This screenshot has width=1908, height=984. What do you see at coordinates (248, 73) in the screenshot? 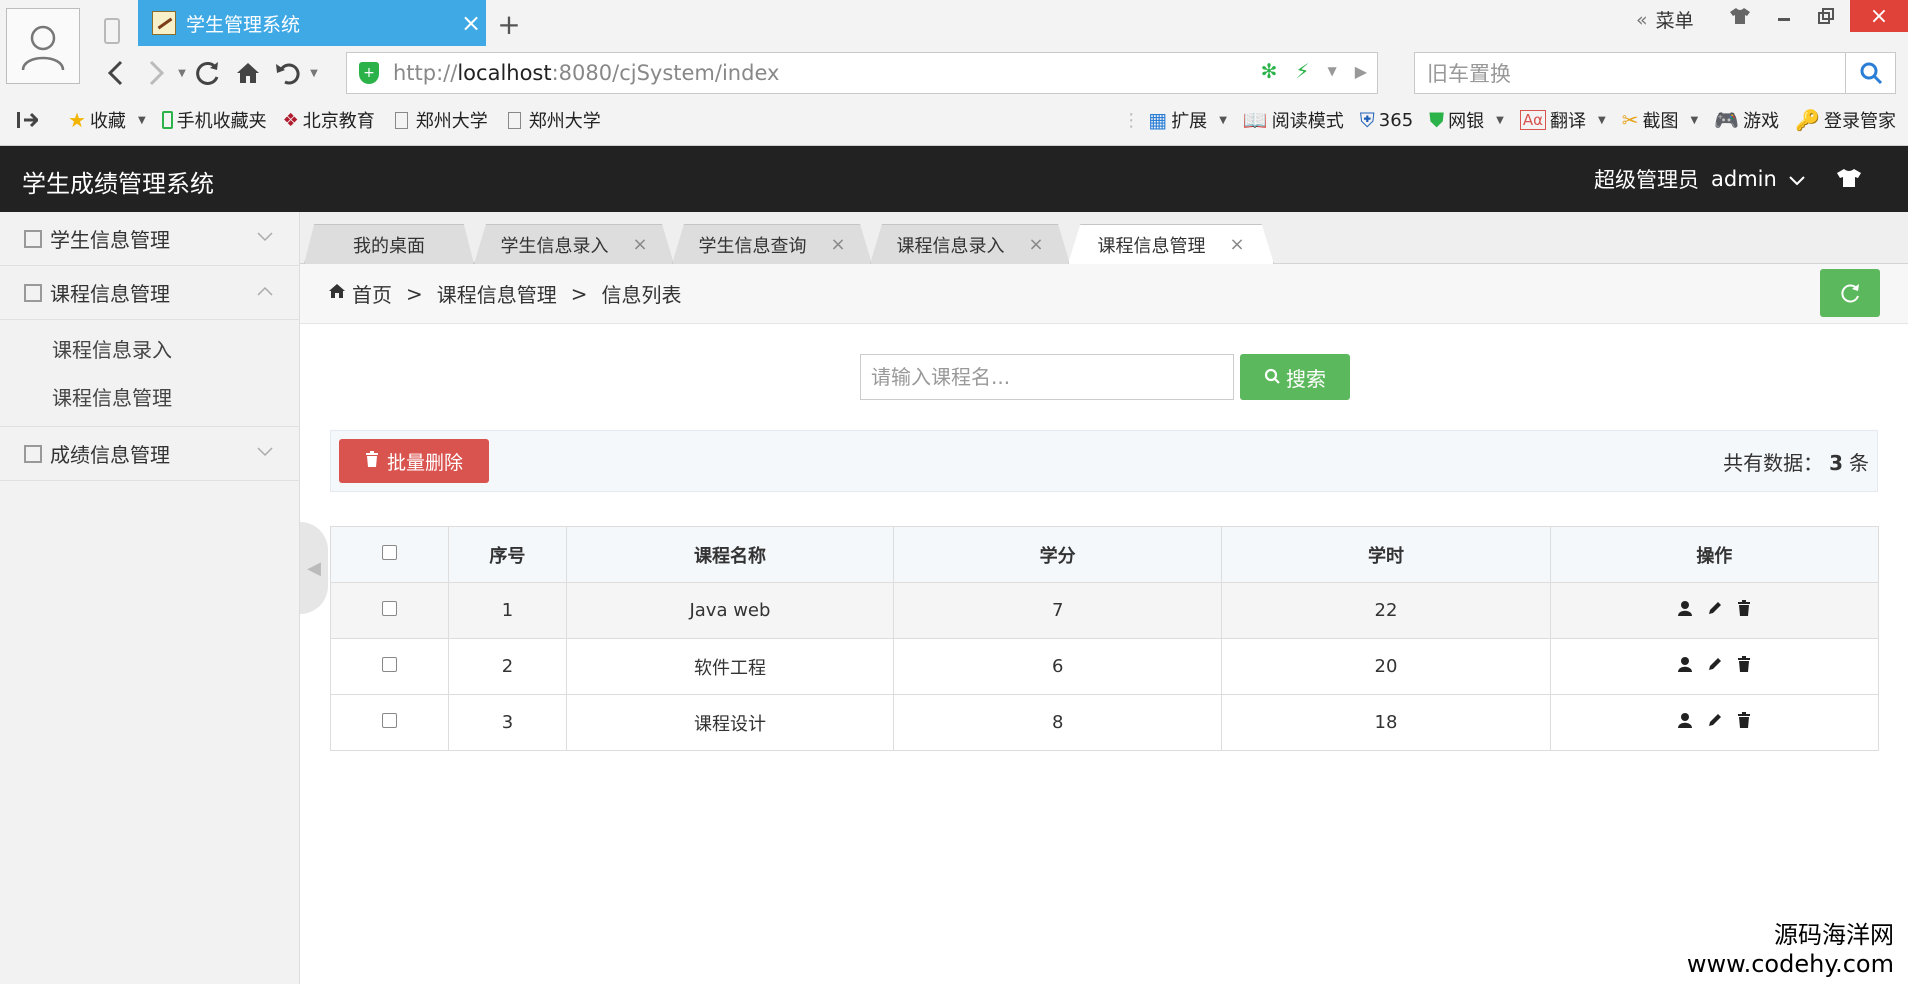
I see `home-icon` at bounding box center [248, 73].